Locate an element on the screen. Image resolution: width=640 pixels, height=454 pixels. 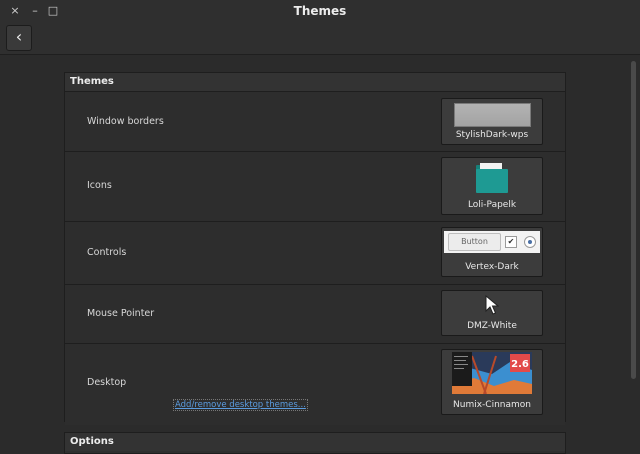
options-section: Options is located at coordinates (315, 443).